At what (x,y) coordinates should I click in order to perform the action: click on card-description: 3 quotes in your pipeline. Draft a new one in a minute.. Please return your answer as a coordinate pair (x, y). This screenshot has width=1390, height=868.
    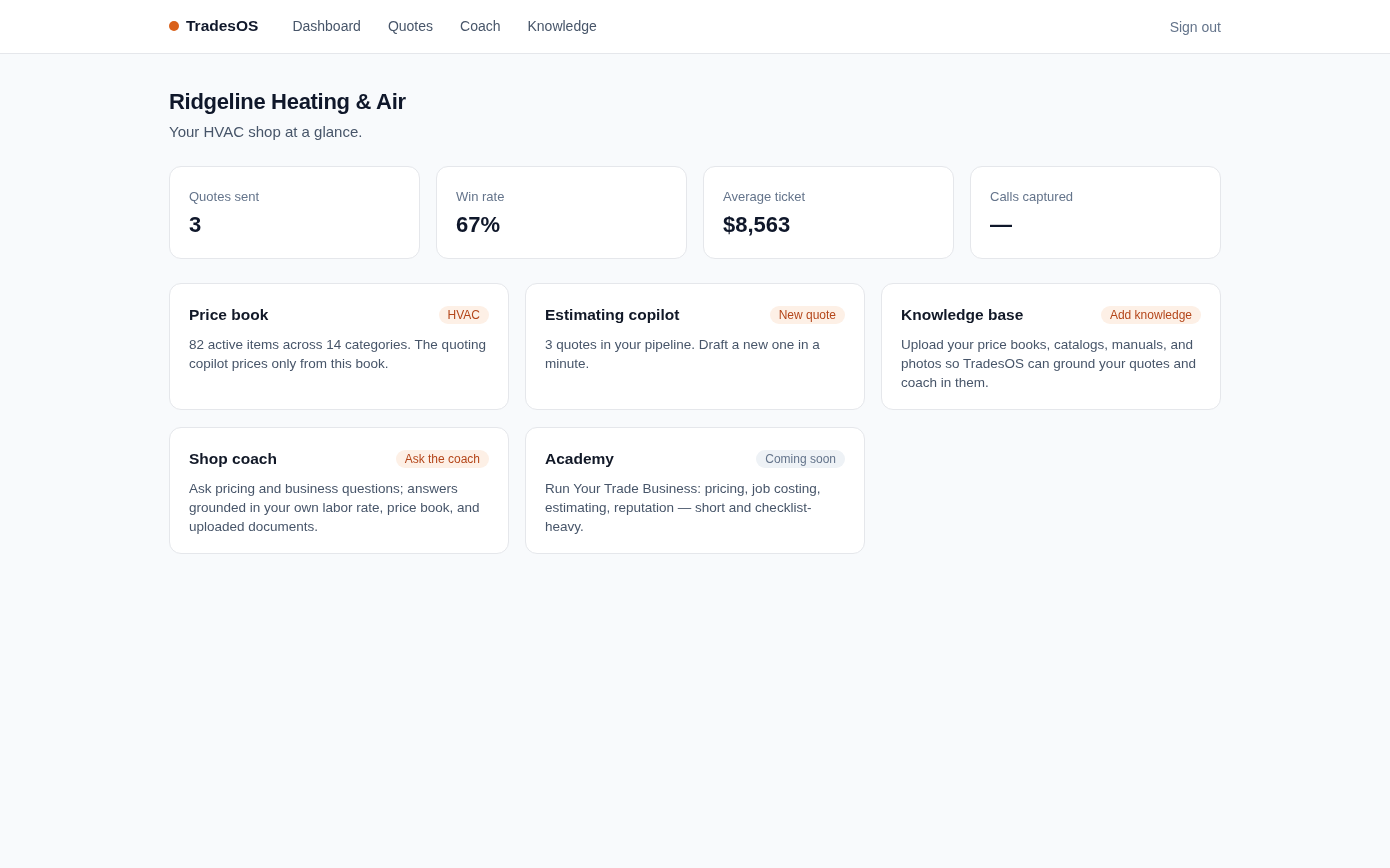
    Looking at the image, I should click on (683, 354).